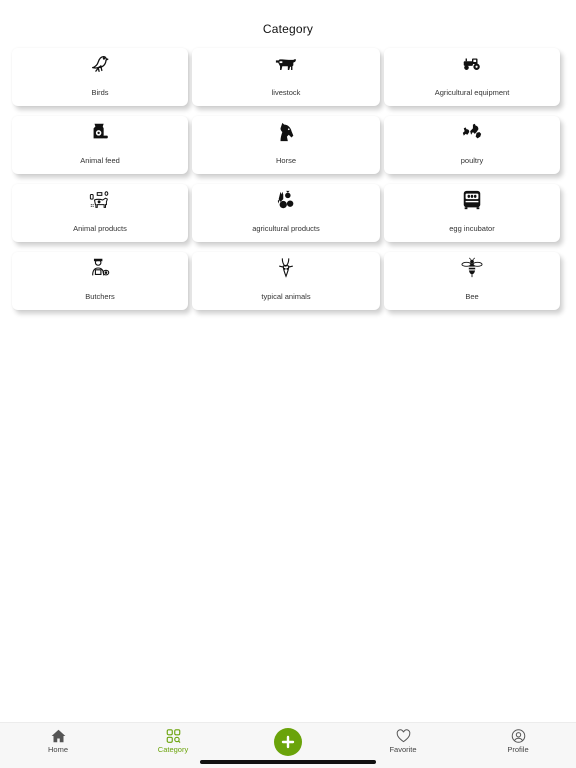  I want to click on bee-icon, so click(472, 268).